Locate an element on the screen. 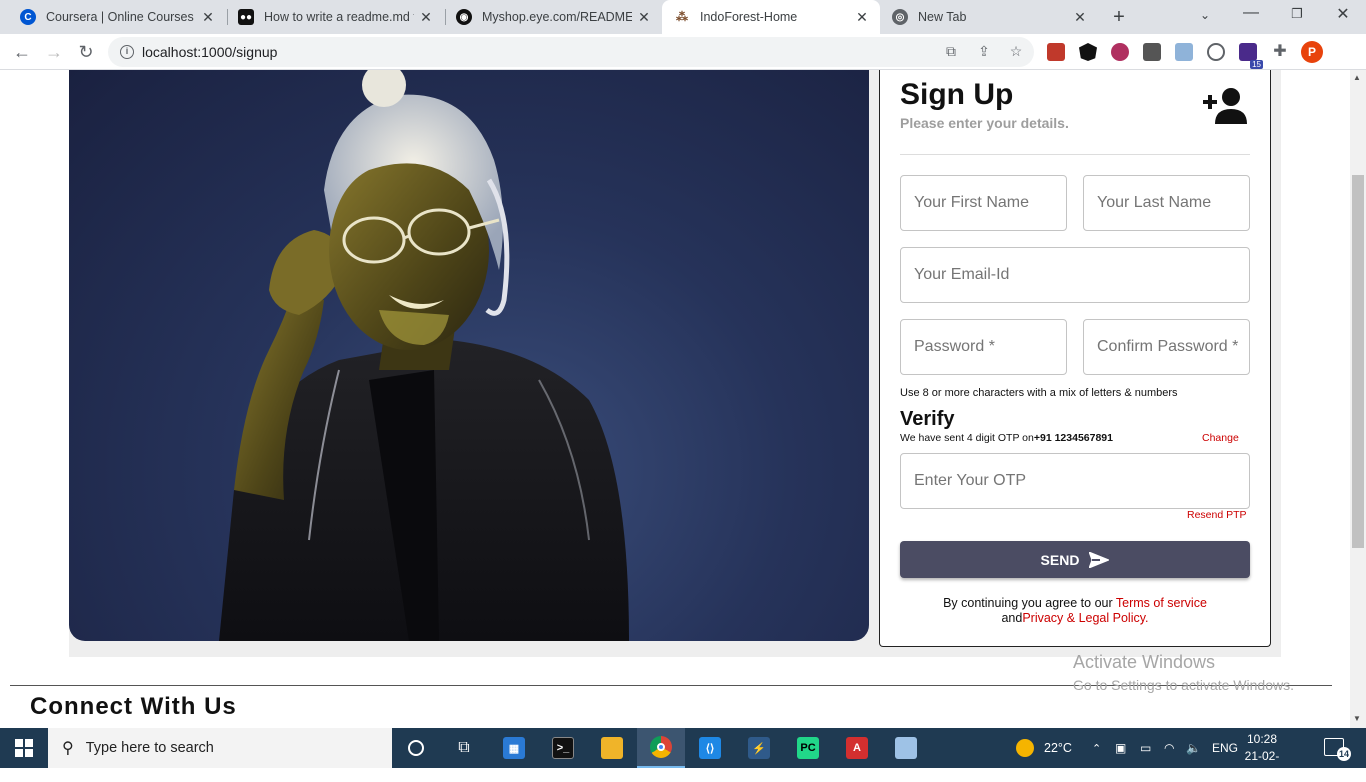 The image size is (1366, 782). tab-coursera: C Coursera | Online Courses & ✕ is located at coordinates (117, 17).